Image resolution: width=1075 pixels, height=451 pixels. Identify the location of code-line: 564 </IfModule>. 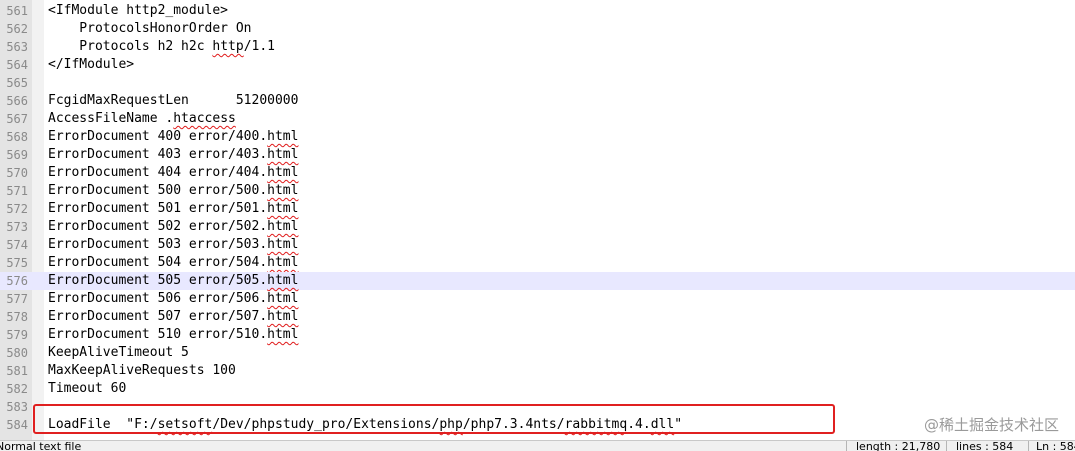
(537, 65).